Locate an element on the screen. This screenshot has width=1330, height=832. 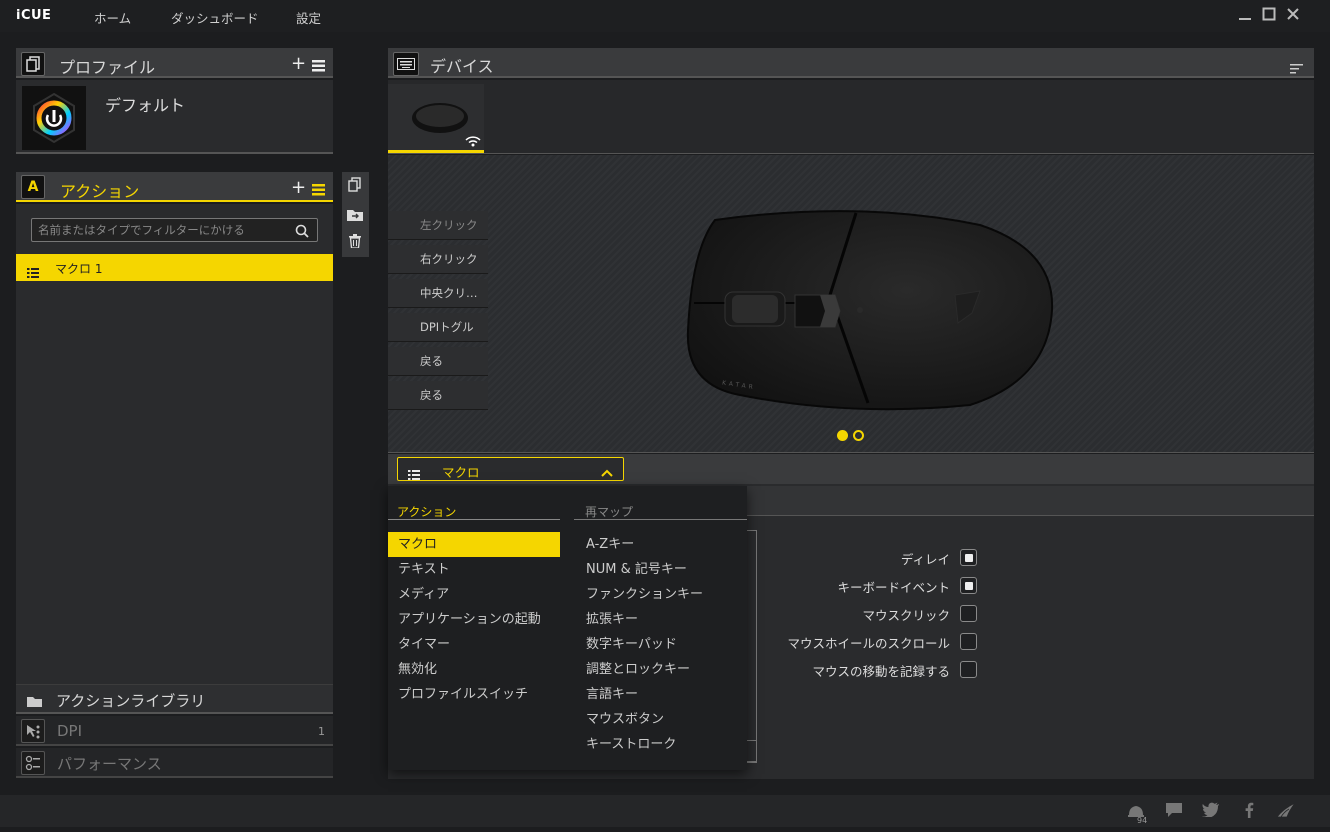
option-mouse-move-label: マウスの移動を記録する is located at coordinates (881, 671).